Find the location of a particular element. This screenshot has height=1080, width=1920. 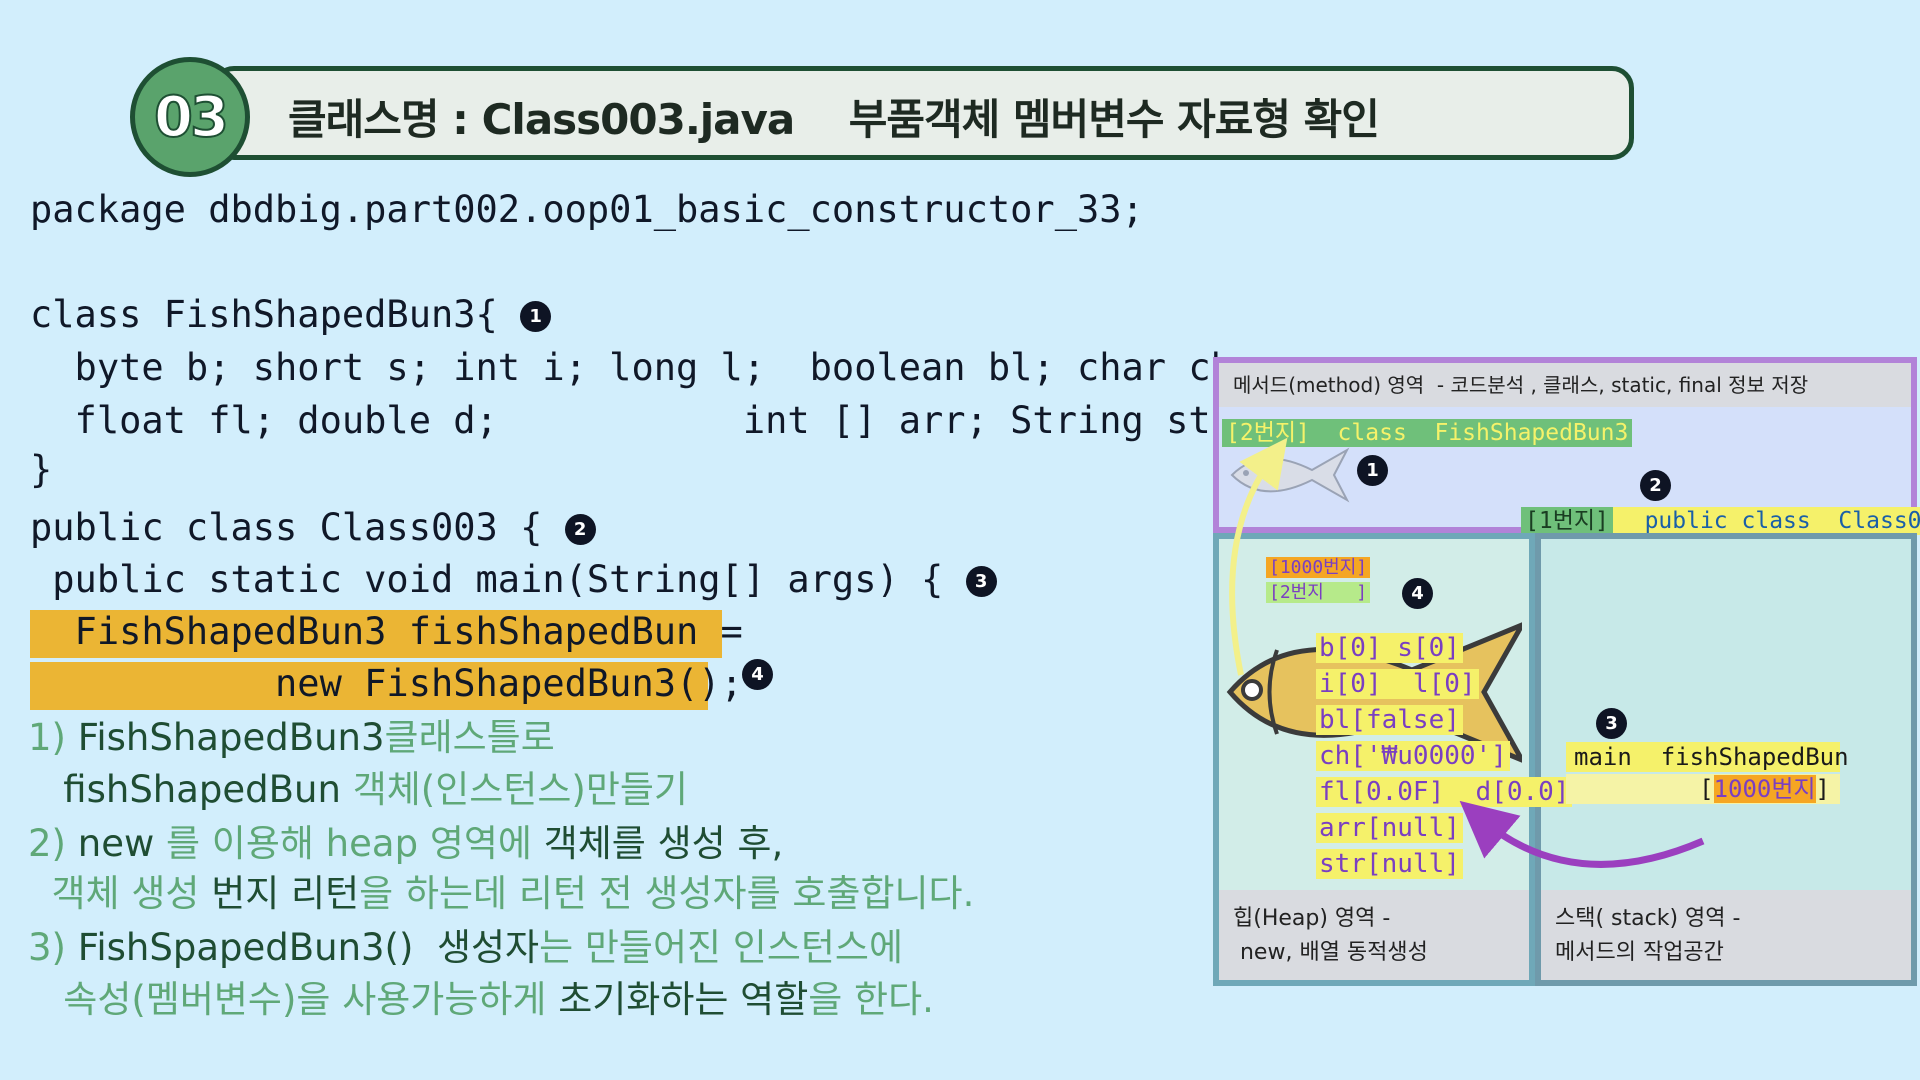

note-3-line1: 3) FishSpapedBun3() 생성자는 만들어진 인스턴스에 is located at coordinates (465, 948).